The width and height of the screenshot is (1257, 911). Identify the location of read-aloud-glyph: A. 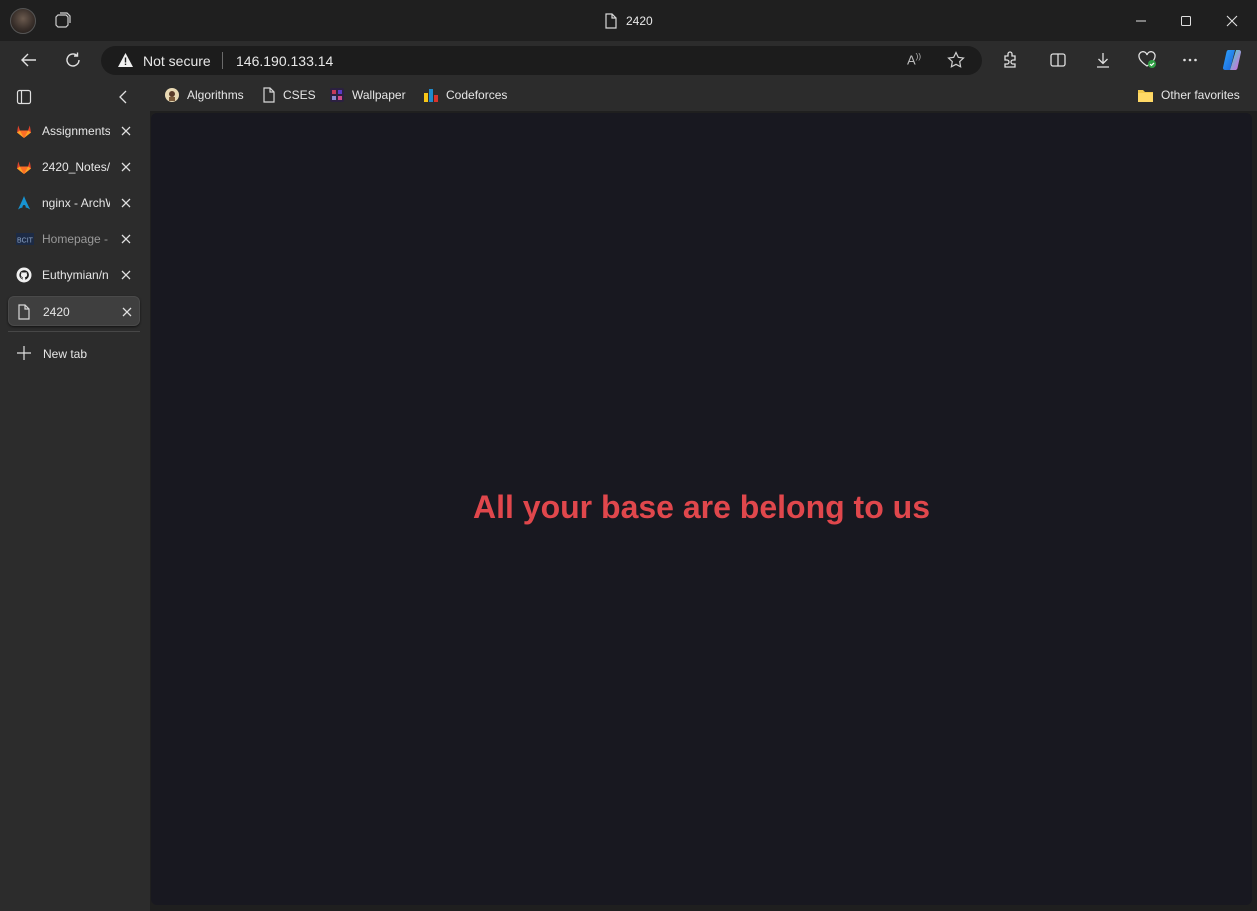
(911, 60).